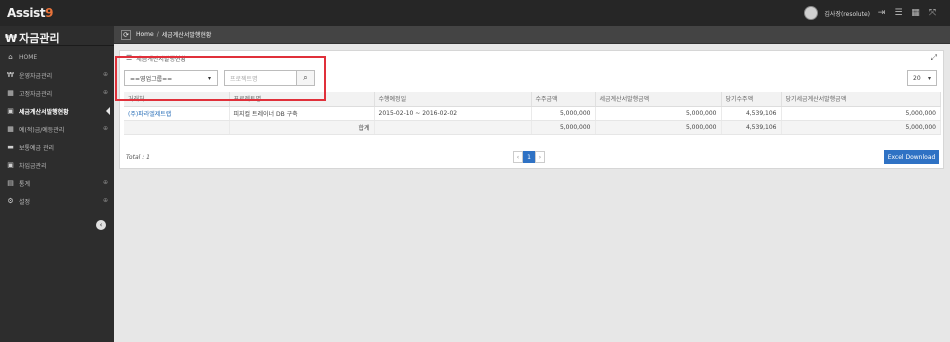 The height and width of the screenshot is (342, 950). I want to click on sidebar-item-home: ⌂ HOME, so click(57, 57).